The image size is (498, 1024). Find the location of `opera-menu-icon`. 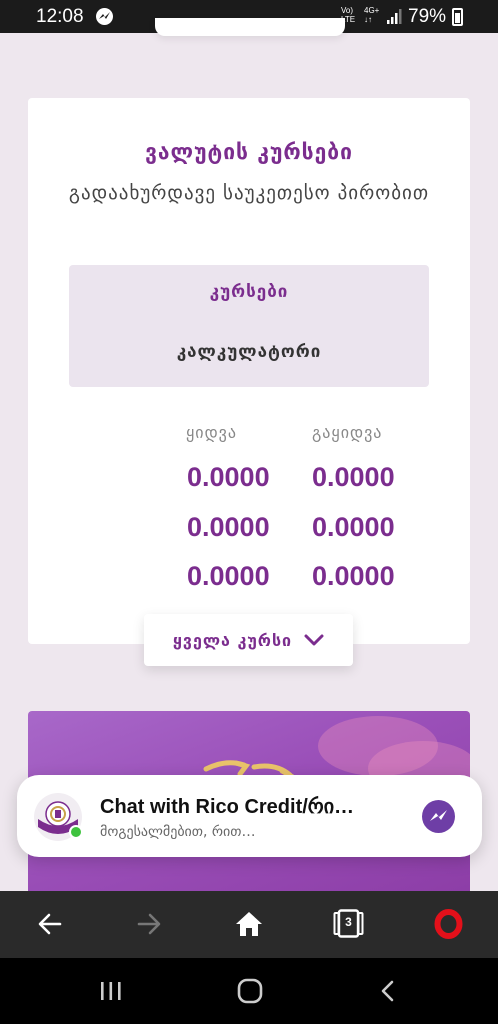

opera-menu-icon is located at coordinates (448, 924).